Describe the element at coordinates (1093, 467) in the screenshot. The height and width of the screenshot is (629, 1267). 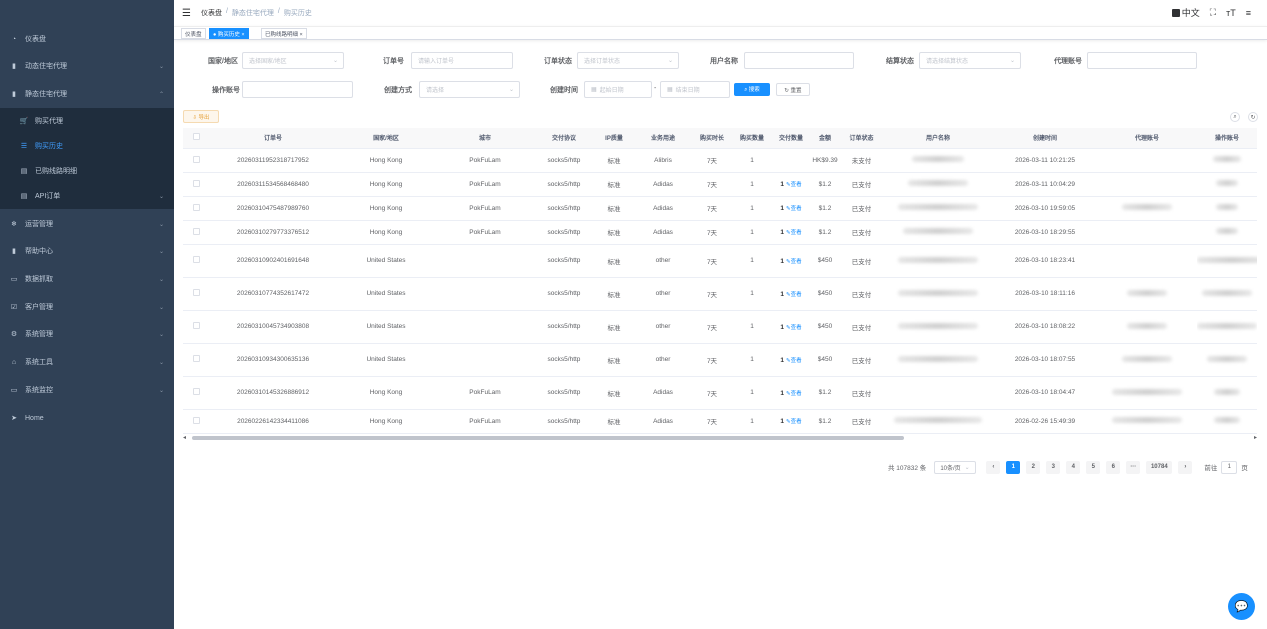
I see `page-button: 5` at that location.